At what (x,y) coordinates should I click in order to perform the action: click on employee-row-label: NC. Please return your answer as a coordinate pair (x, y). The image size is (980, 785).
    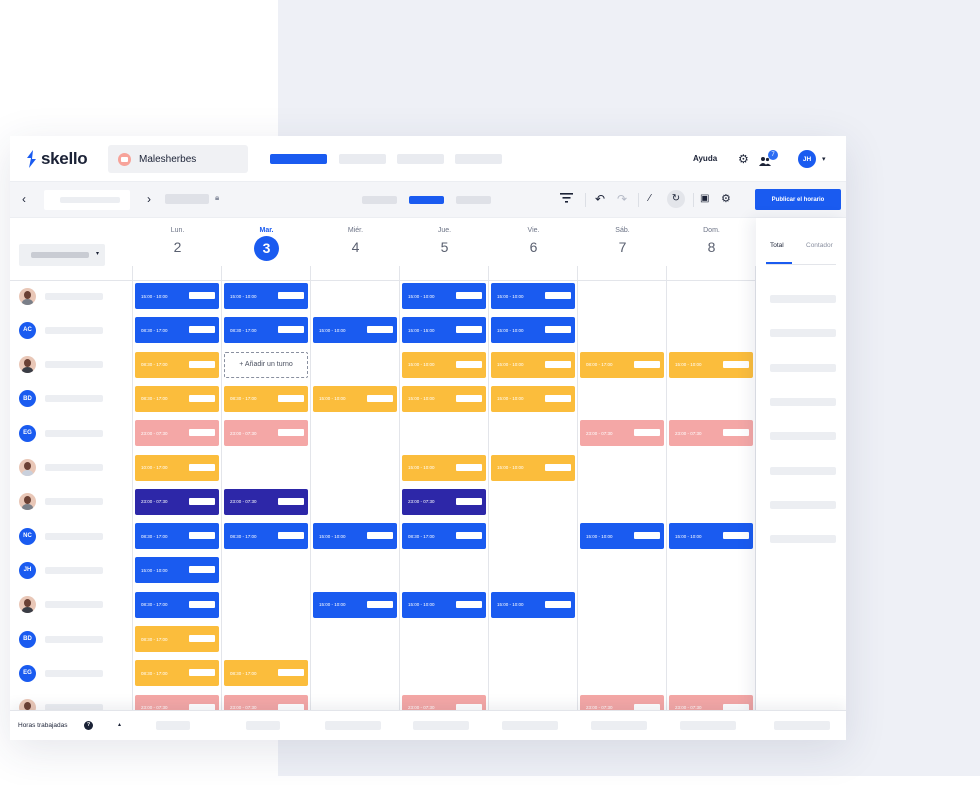
    Looking at the image, I should click on (79, 536).